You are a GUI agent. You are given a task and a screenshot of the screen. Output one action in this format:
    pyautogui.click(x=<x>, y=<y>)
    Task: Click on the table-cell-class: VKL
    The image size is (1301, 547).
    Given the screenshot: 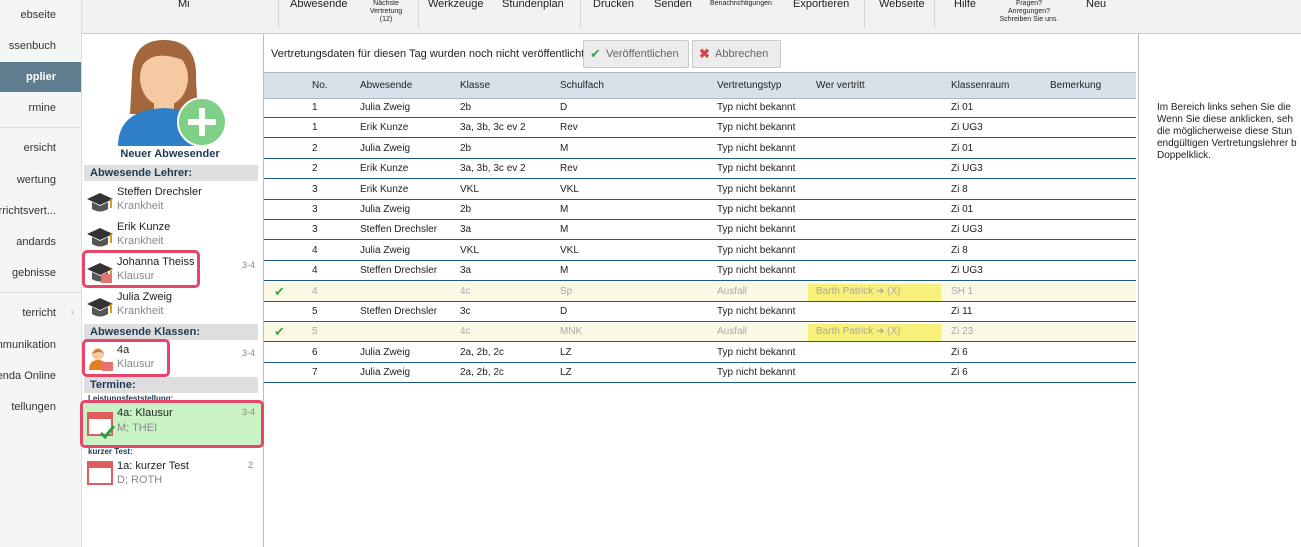 What is the action you would take?
    pyautogui.click(x=469, y=189)
    